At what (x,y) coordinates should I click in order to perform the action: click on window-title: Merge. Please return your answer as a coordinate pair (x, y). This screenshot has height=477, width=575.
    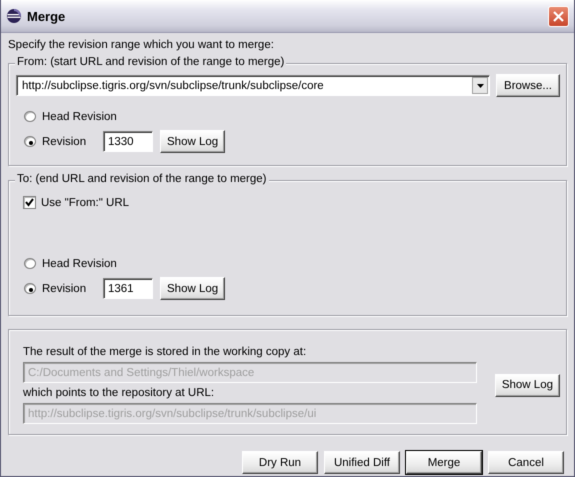
    Looking at the image, I should click on (46, 16).